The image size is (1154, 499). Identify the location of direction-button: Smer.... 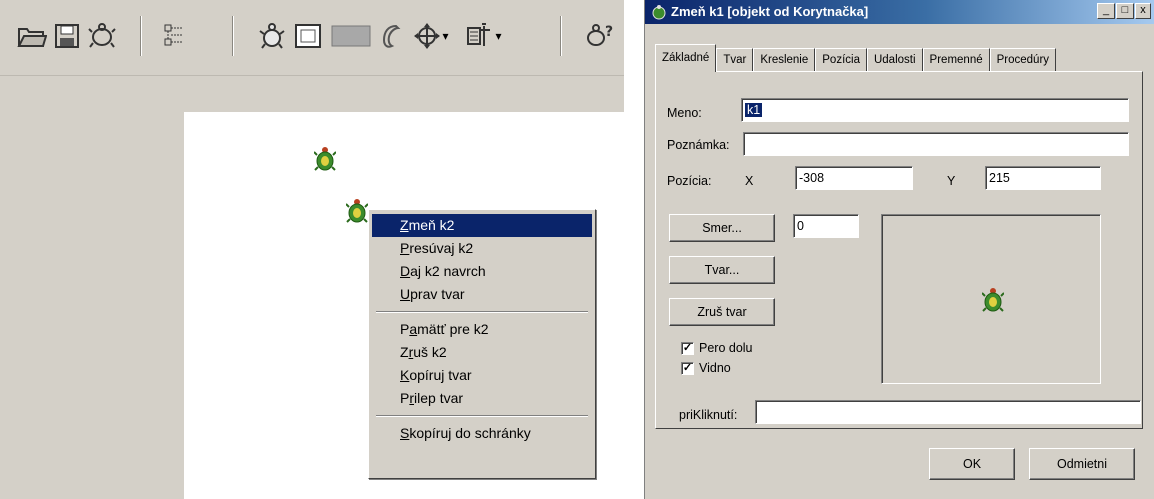
(722, 228).